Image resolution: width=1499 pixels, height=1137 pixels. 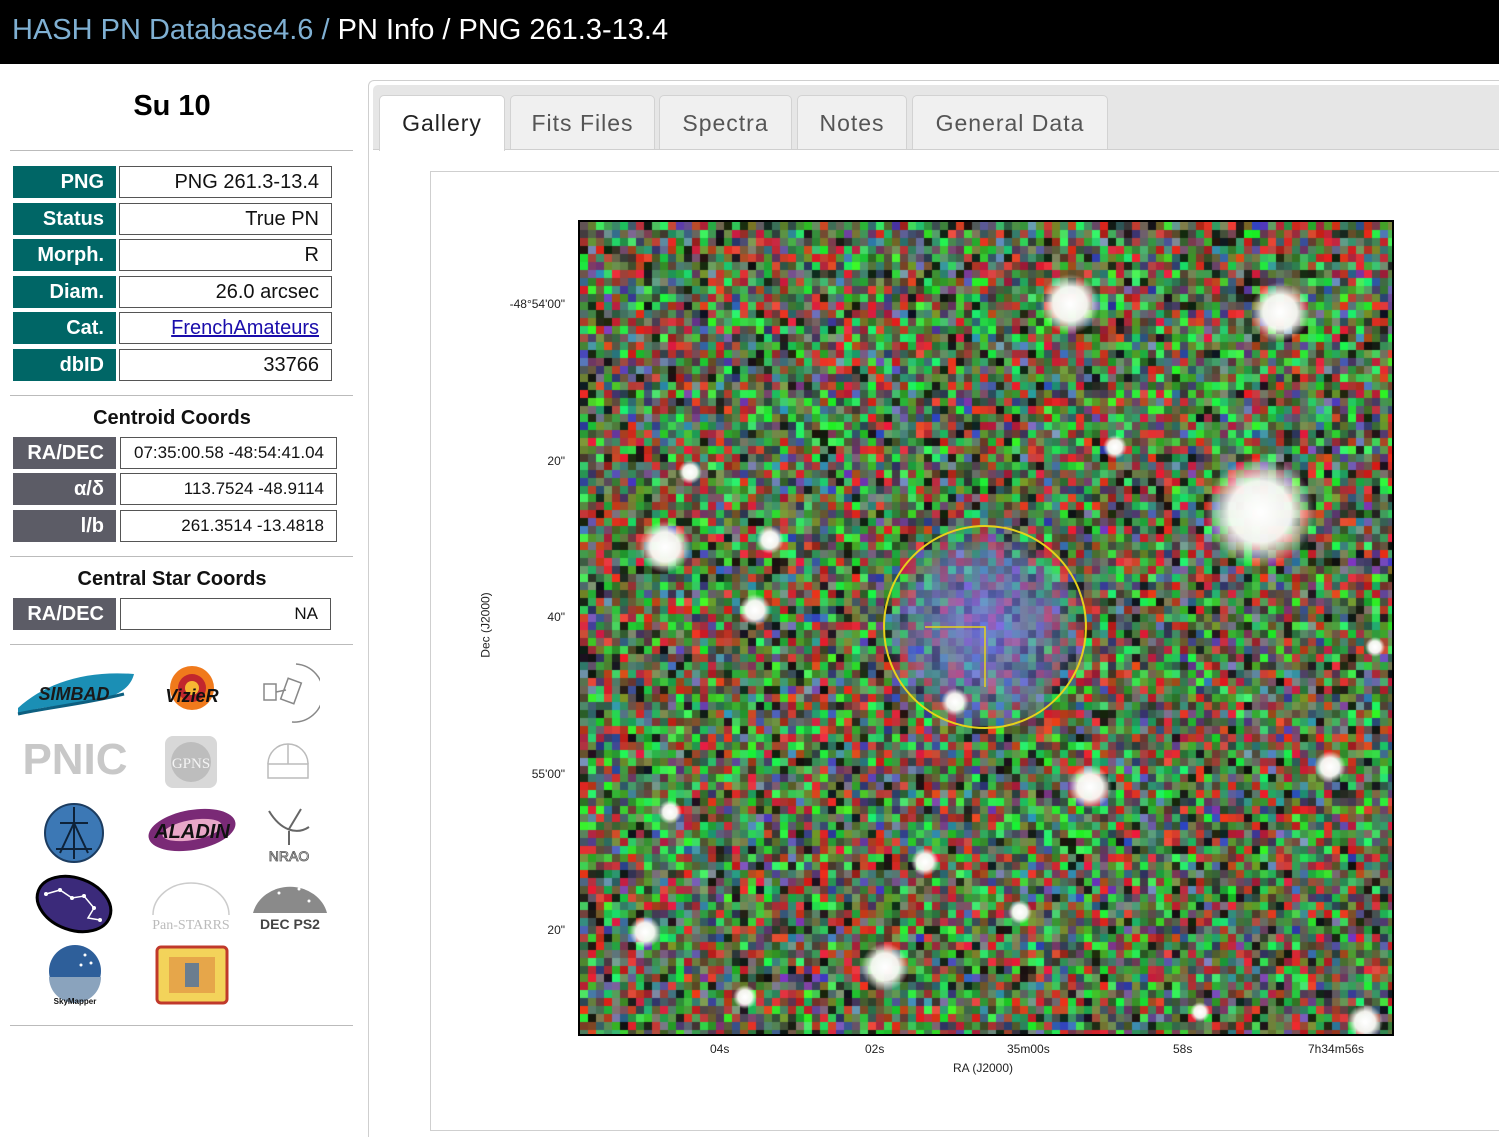 What do you see at coordinates (1183, 1049) in the screenshot?
I see `x-tick-label: 58s` at bounding box center [1183, 1049].